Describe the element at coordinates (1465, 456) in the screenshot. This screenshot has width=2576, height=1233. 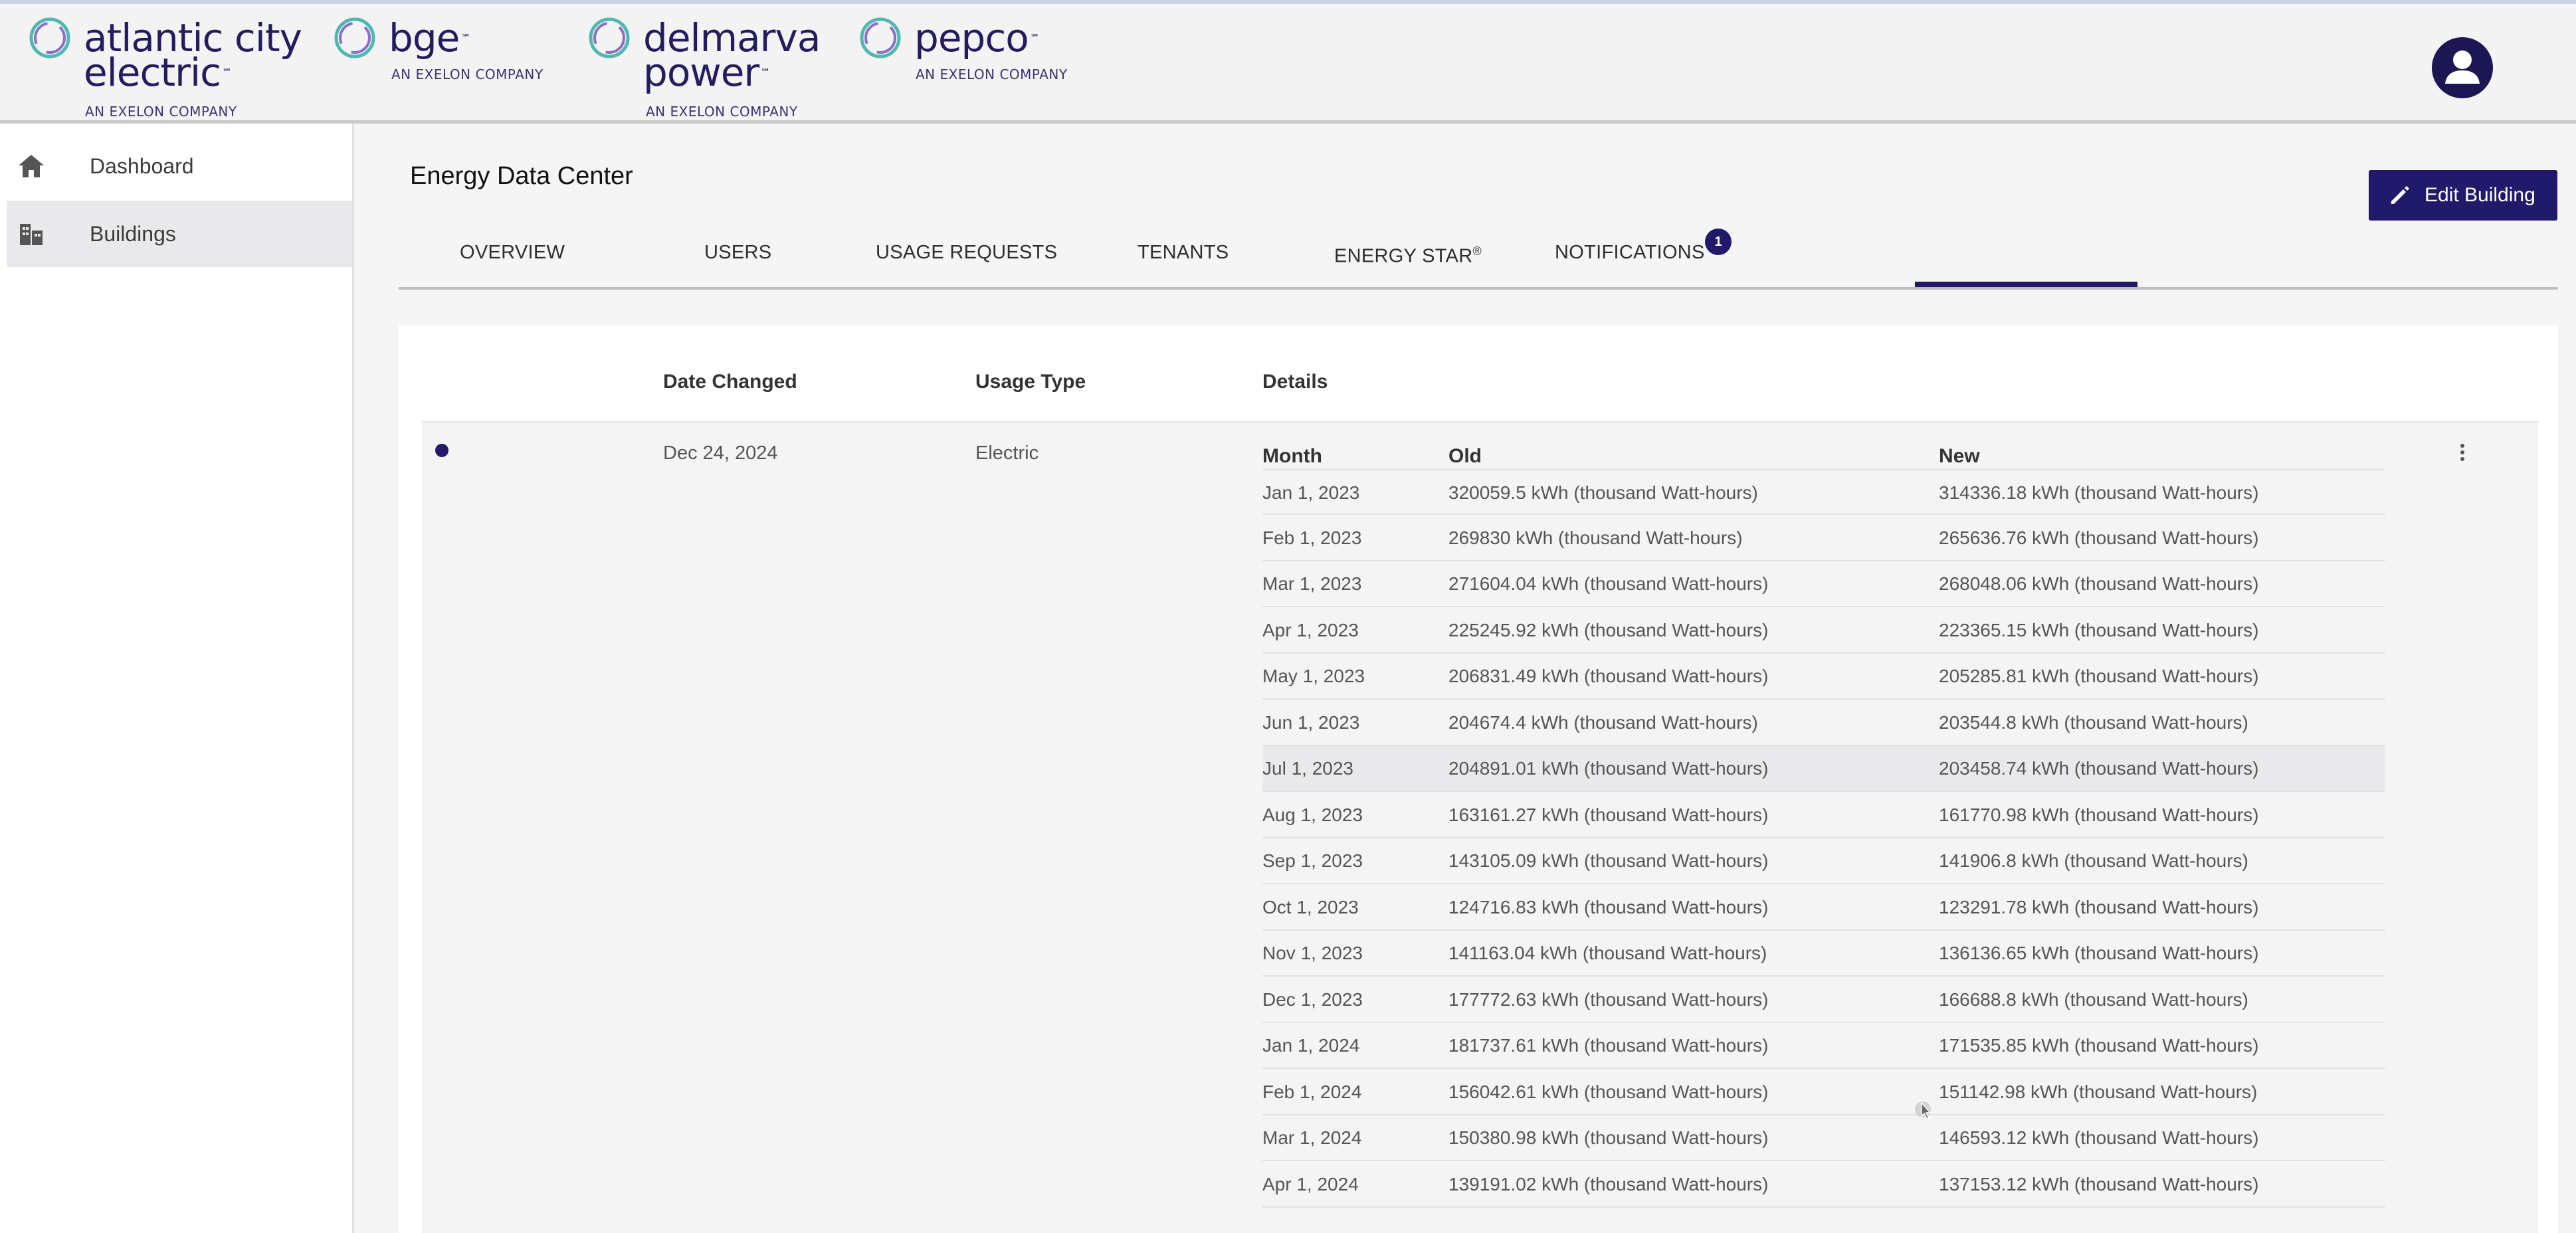
I see `details-header-old: Old` at that location.